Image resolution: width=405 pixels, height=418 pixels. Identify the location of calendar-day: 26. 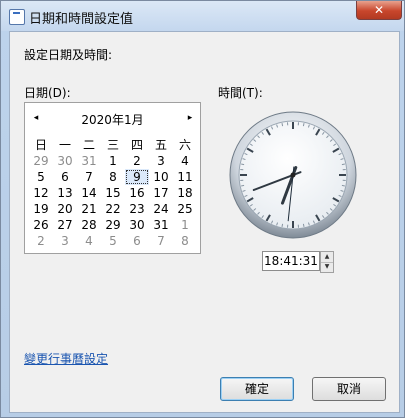
(41, 225).